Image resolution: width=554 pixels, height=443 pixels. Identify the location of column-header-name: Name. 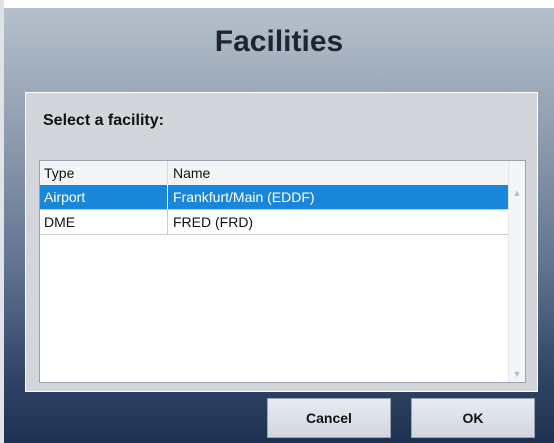
(339, 173).